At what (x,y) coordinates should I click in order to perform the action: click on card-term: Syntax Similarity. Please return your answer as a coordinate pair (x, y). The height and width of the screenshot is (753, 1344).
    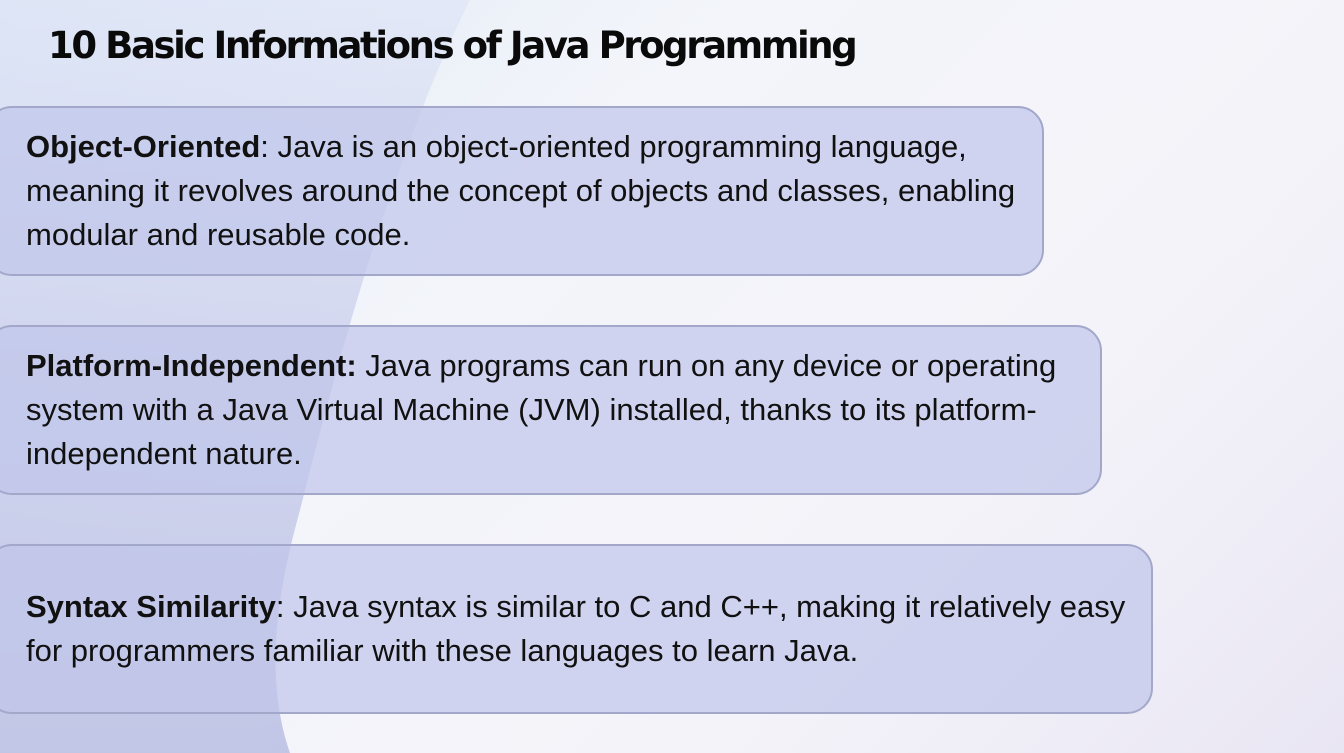
    Looking at the image, I should click on (151, 606).